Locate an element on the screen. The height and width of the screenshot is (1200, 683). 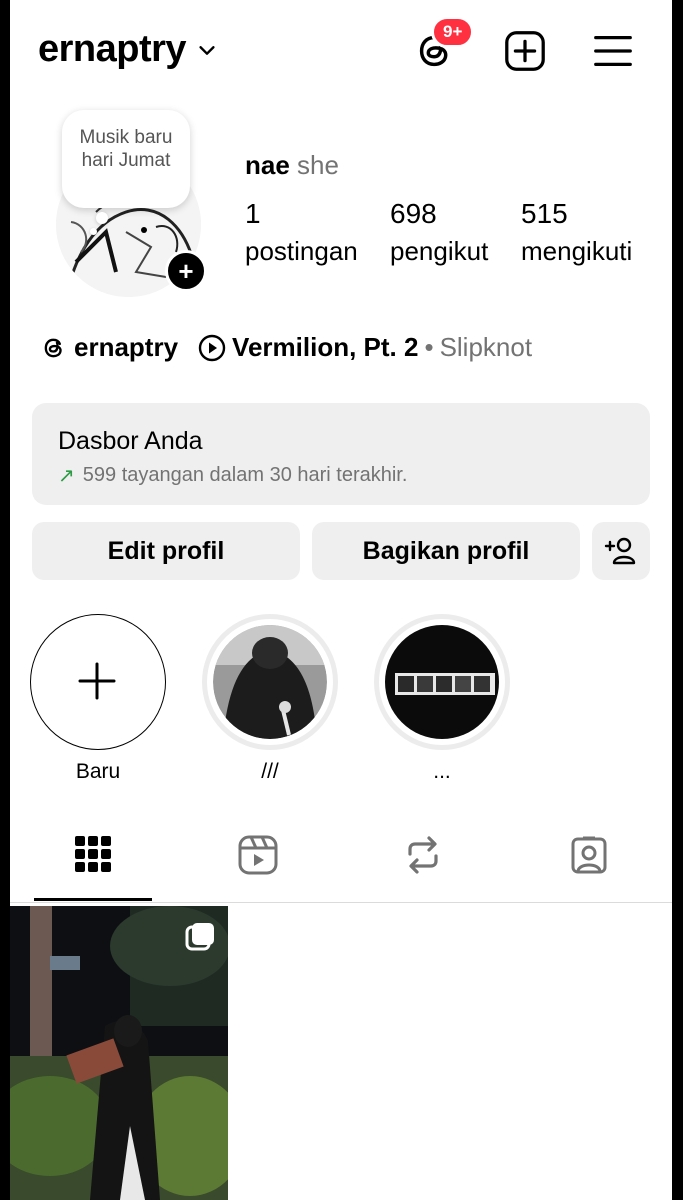
menu-icon is located at coordinates (613, 51).